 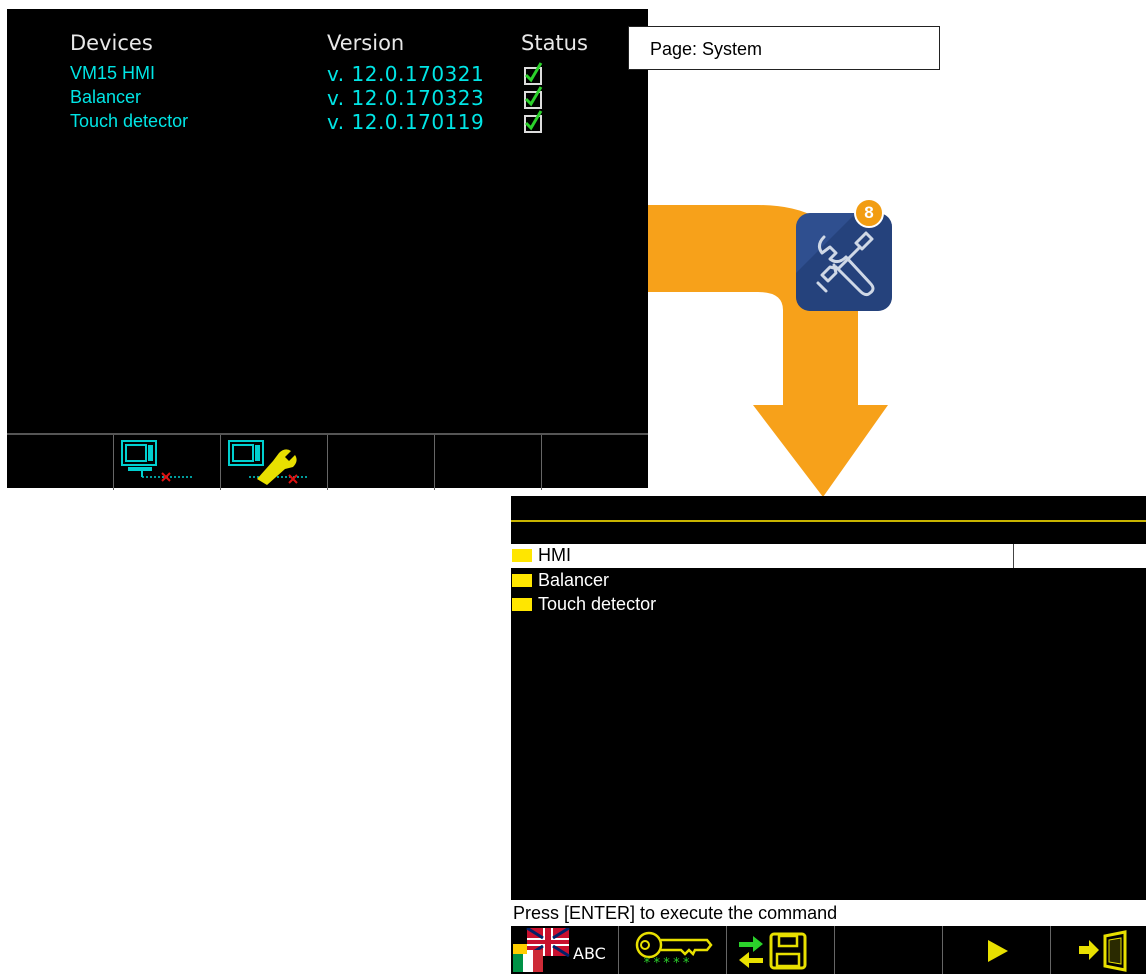 What do you see at coordinates (589, 953) in the screenshot?
I see `language-label: ABC` at bounding box center [589, 953].